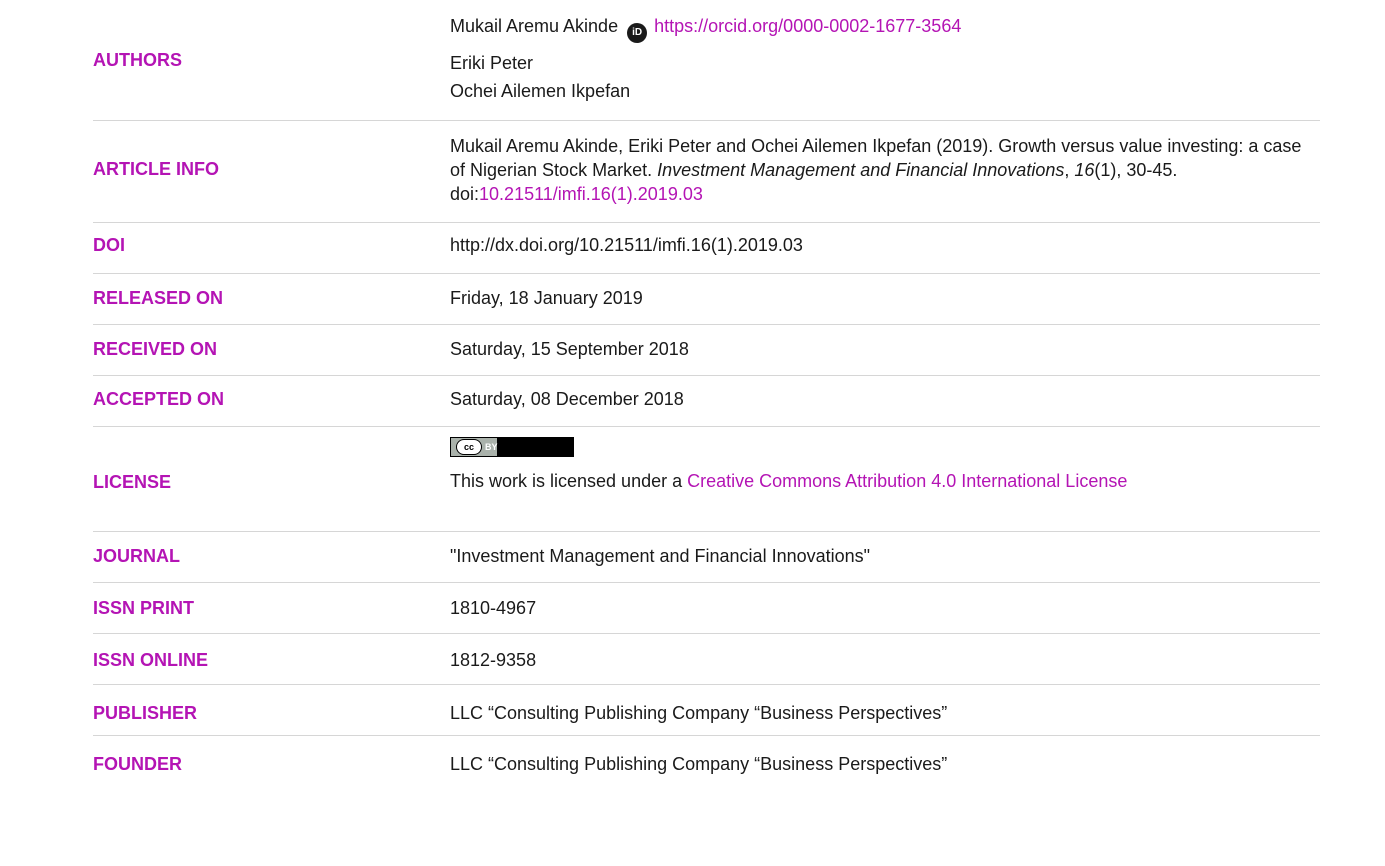 The width and height of the screenshot is (1385, 866). Describe the element at coordinates (151, 660) in the screenshot. I see `issn-online-label: ISSN ONLINE` at that location.